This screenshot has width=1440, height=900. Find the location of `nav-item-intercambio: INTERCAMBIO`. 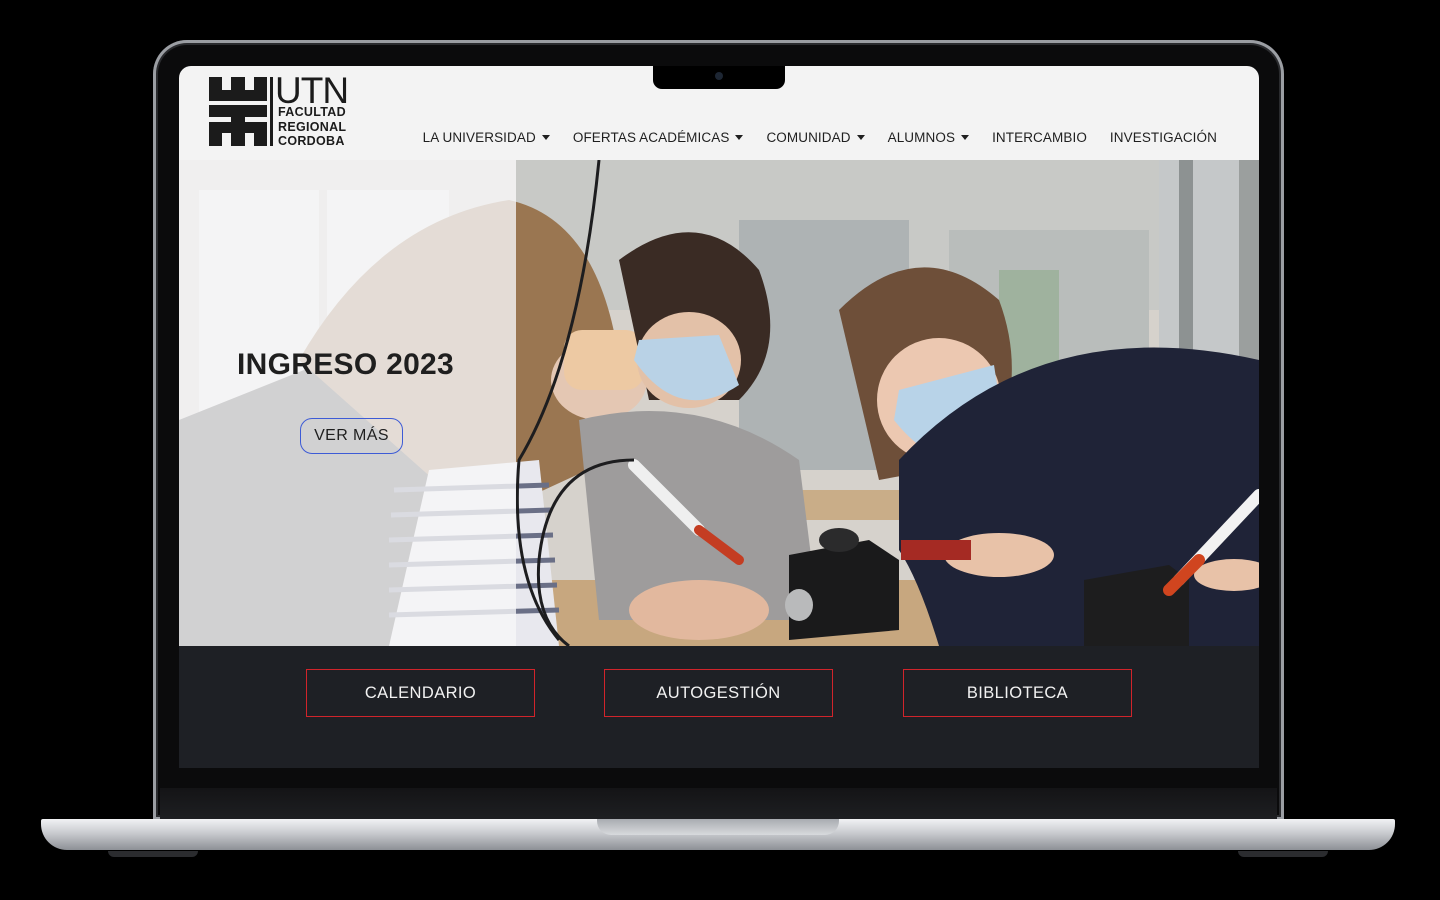

nav-item-intercambio: INTERCAMBIO is located at coordinates (1039, 137).